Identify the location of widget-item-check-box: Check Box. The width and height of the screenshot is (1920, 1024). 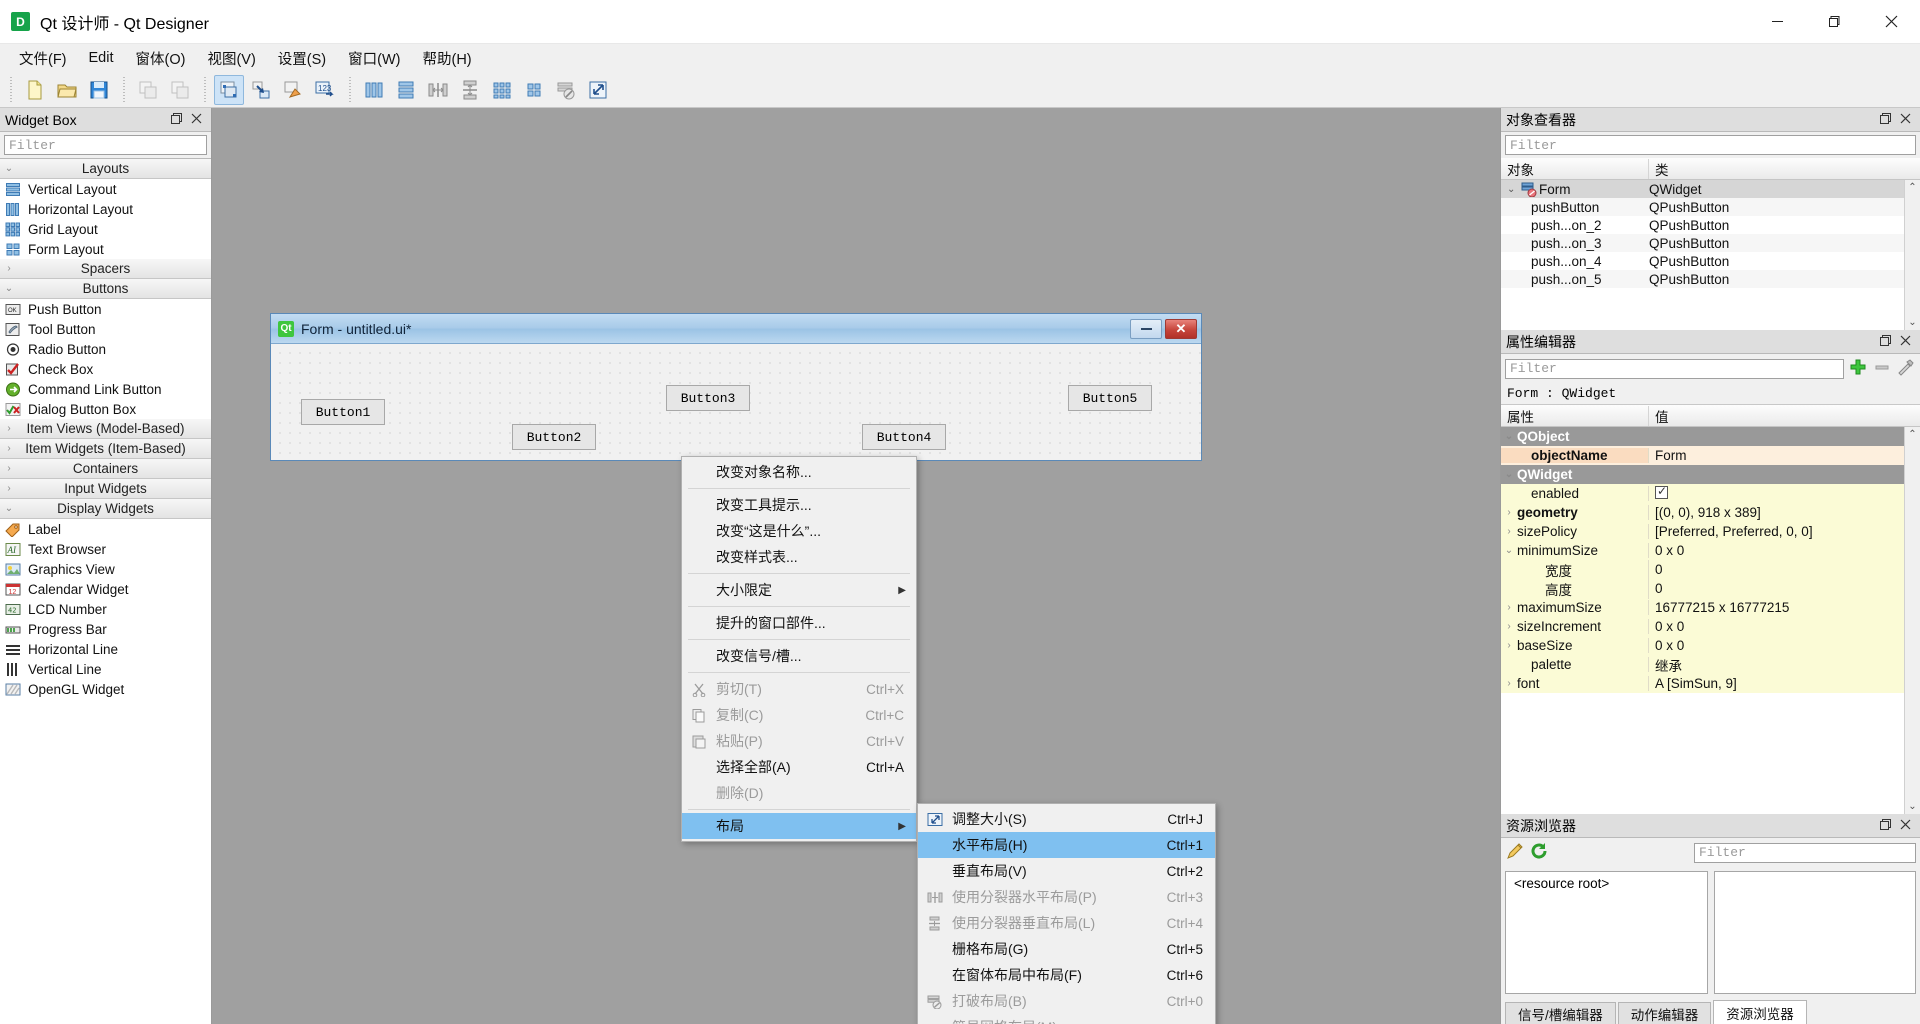
(105, 369).